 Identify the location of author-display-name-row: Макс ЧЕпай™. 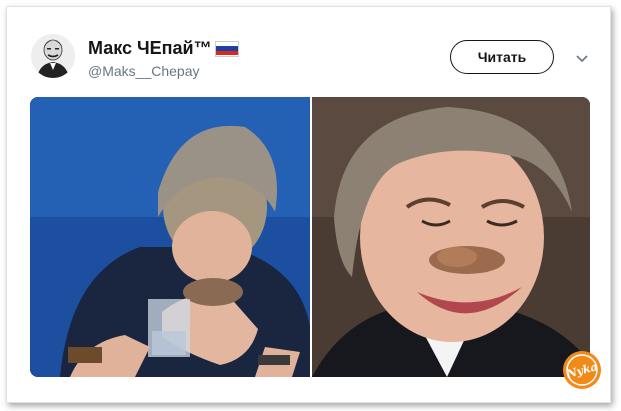
(163, 48).